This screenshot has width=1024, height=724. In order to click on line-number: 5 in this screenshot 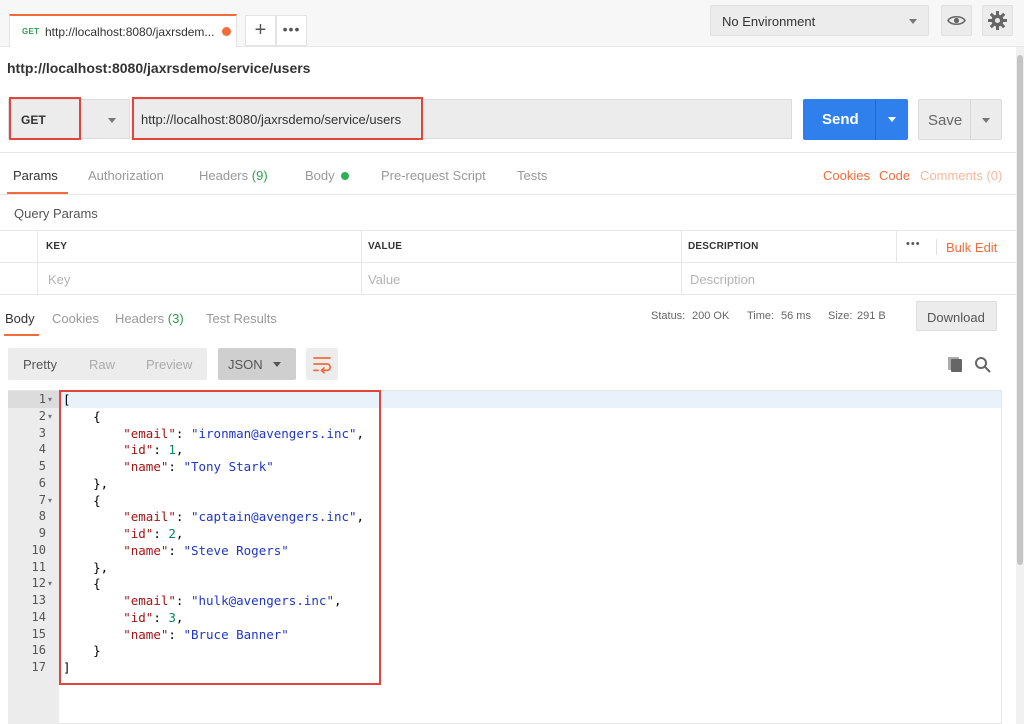, I will do `click(27, 466)`.